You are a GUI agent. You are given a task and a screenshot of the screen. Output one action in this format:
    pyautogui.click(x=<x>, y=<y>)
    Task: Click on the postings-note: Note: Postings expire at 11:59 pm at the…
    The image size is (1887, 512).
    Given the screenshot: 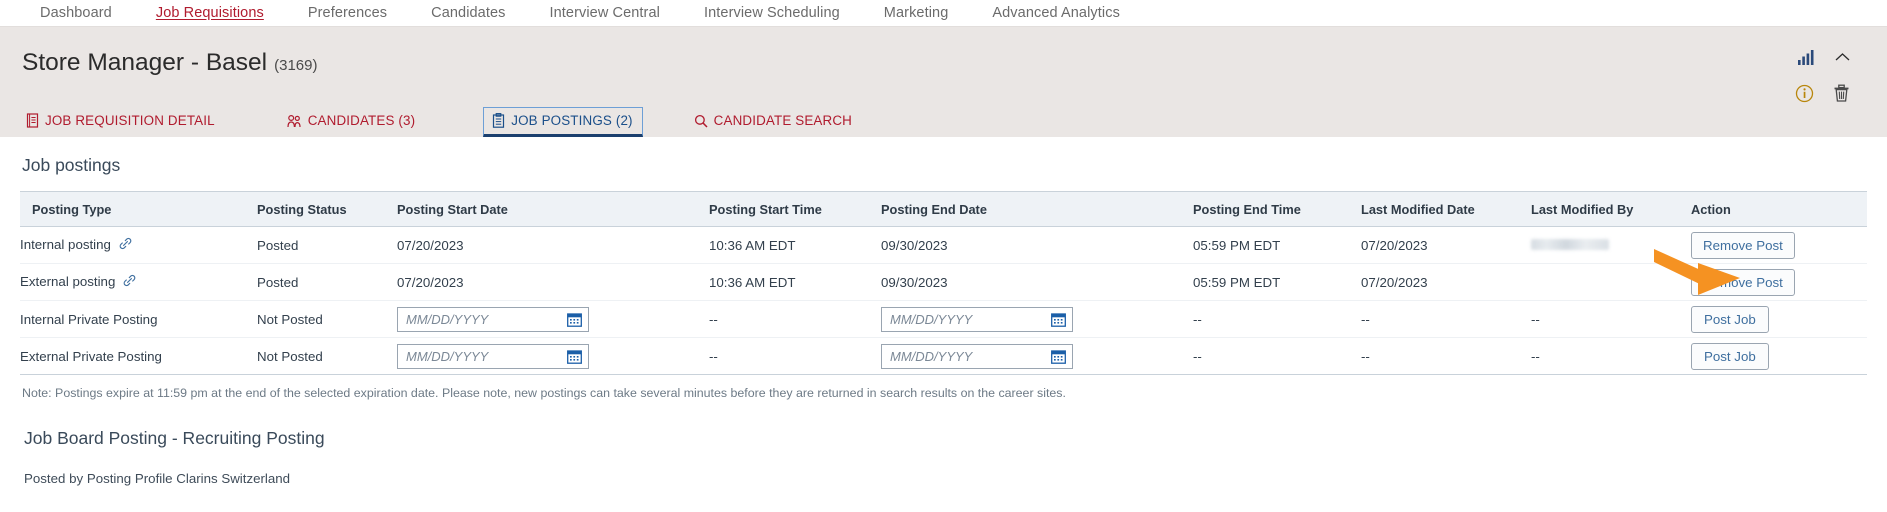 What is the action you would take?
    pyautogui.click(x=544, y=393)
    